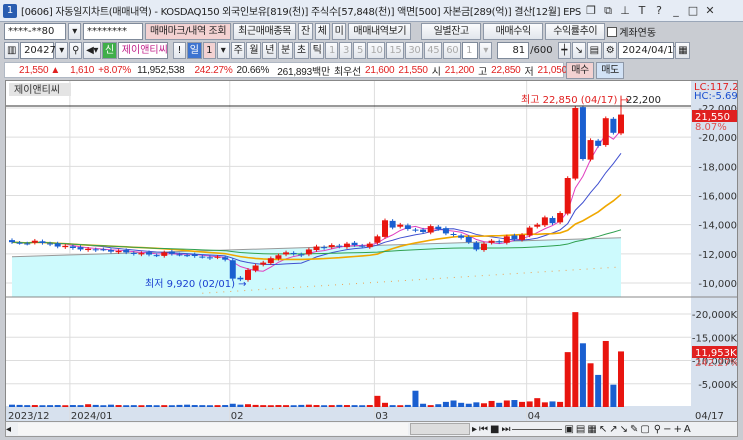  Describe the element at coordinates (575, 31) in the screenshot. I see `return-trend-button: 수익률추이` at that location.